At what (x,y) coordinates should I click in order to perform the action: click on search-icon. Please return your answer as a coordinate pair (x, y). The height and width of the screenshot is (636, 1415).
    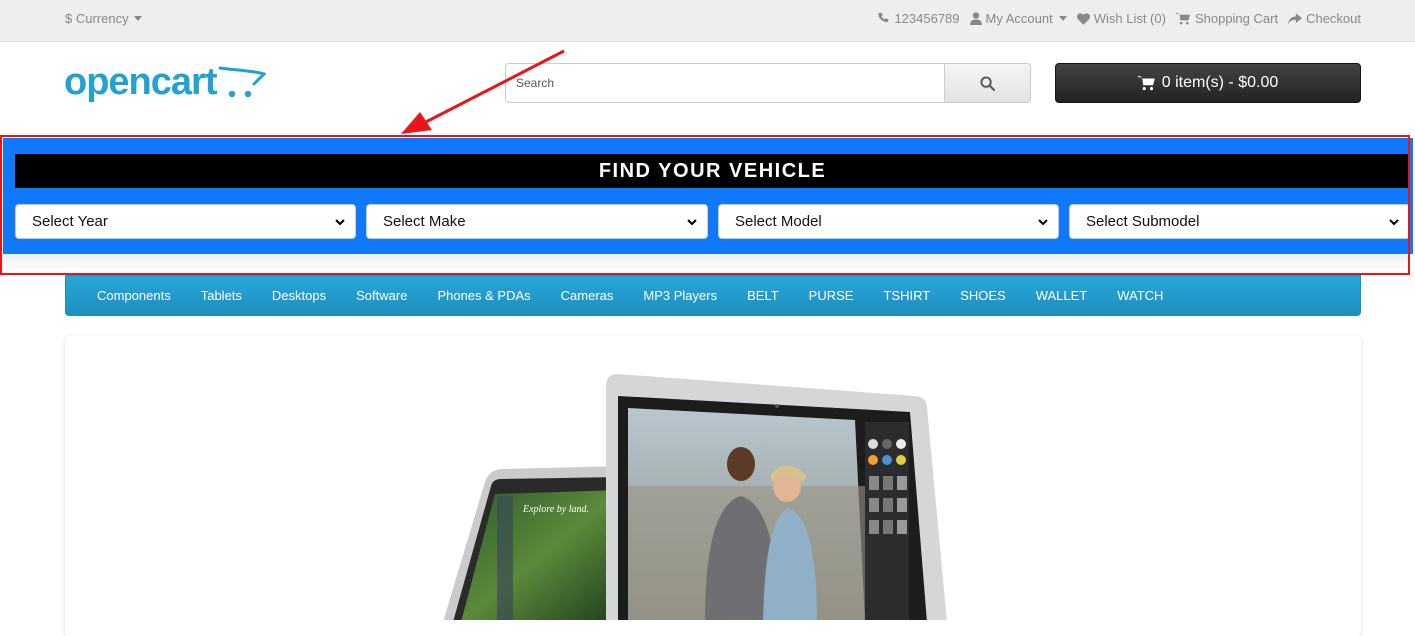
    Looking at the image, I should click on (987, 83).